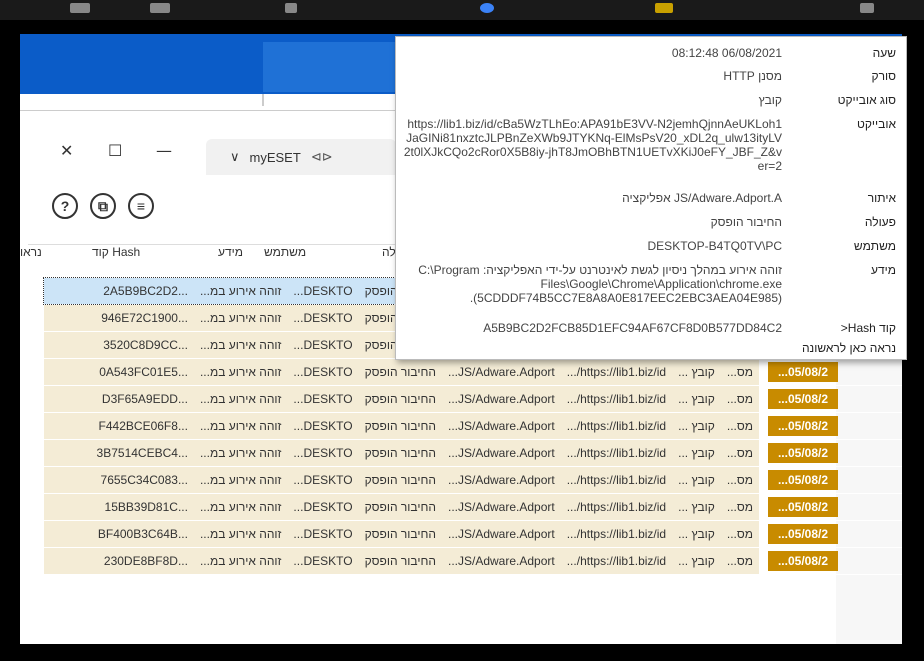 This screenshot has width=924, height=661. What do you see at coordinates (144, 318) in the screenshot?
I see `cell-hash: ...946E72C1900` at bounding box center [144, 318].